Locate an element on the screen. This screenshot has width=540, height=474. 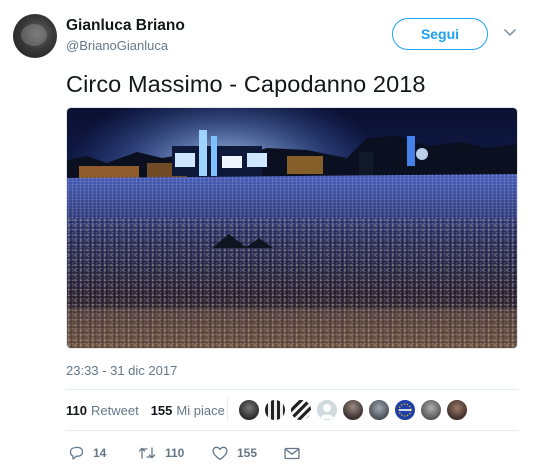
user-handle: @BrianoGianluca is located at coordinates (117, 45).